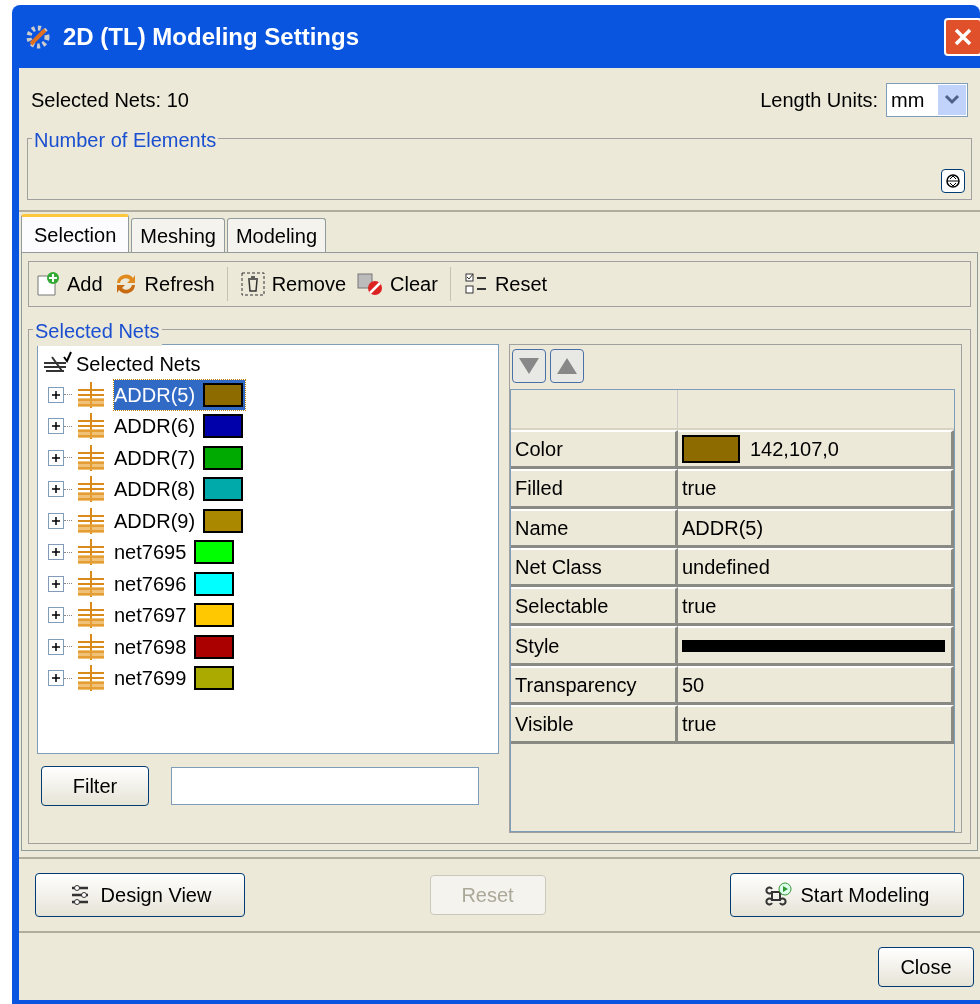 This screenshot has width=980, height=1004. I want to click on play-command-icon, so click(778, 895).